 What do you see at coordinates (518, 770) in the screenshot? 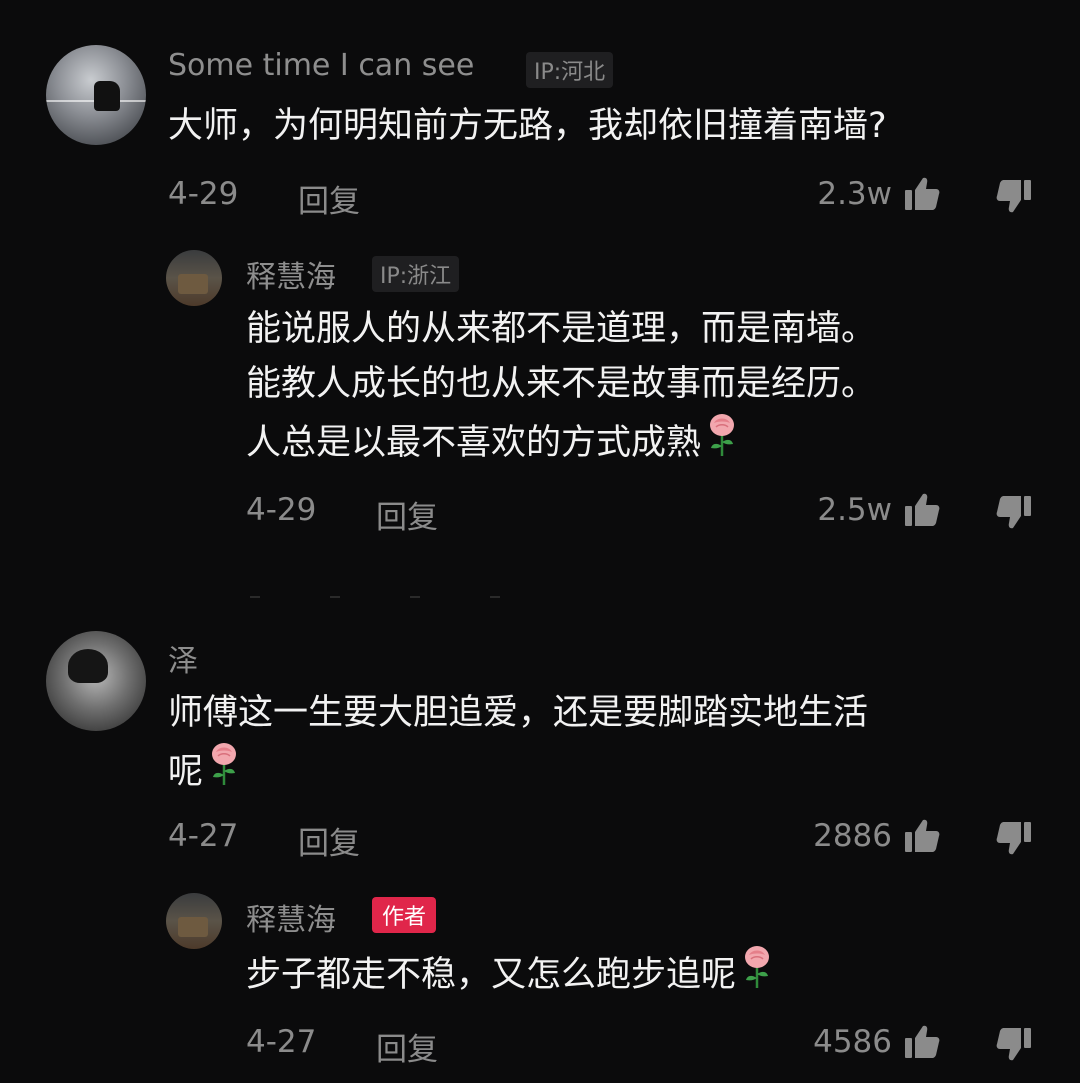
I see `comment-line: 呢` at bounding box center [518, 770].